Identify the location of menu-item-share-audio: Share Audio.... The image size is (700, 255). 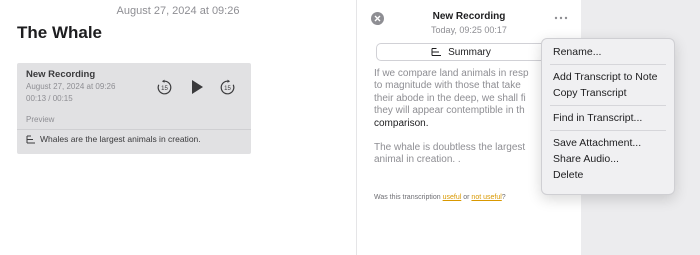
(608, 159).